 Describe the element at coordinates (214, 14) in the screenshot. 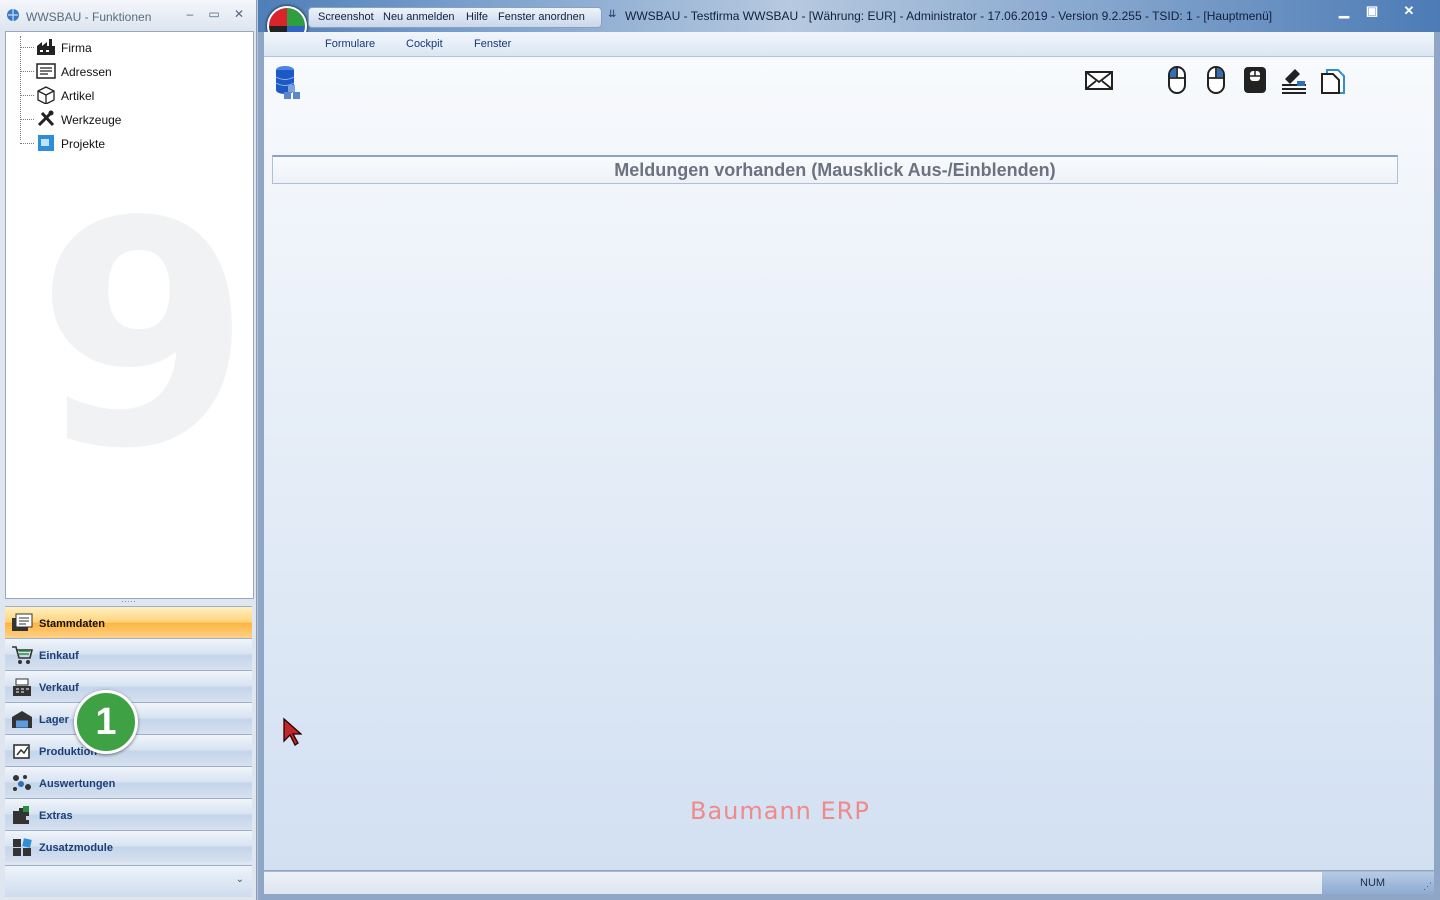

I see `maximize-button: ▭` at that location.